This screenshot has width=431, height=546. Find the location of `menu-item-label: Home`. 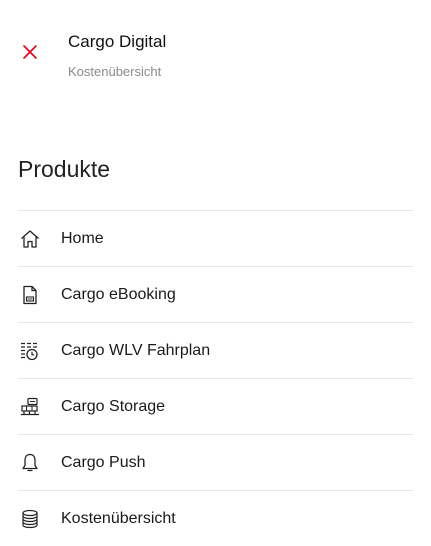

menu-item-label: Home is located at coordinates (82, 238).